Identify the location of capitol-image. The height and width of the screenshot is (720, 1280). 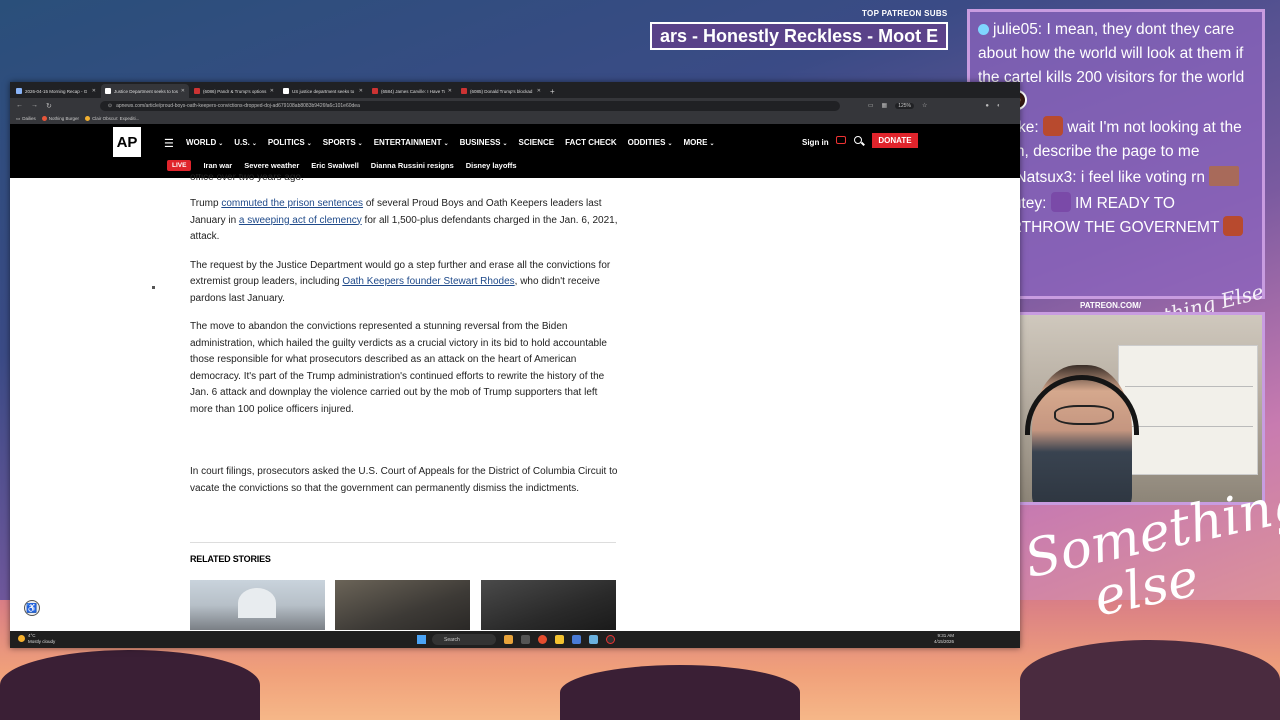
(257, 603).